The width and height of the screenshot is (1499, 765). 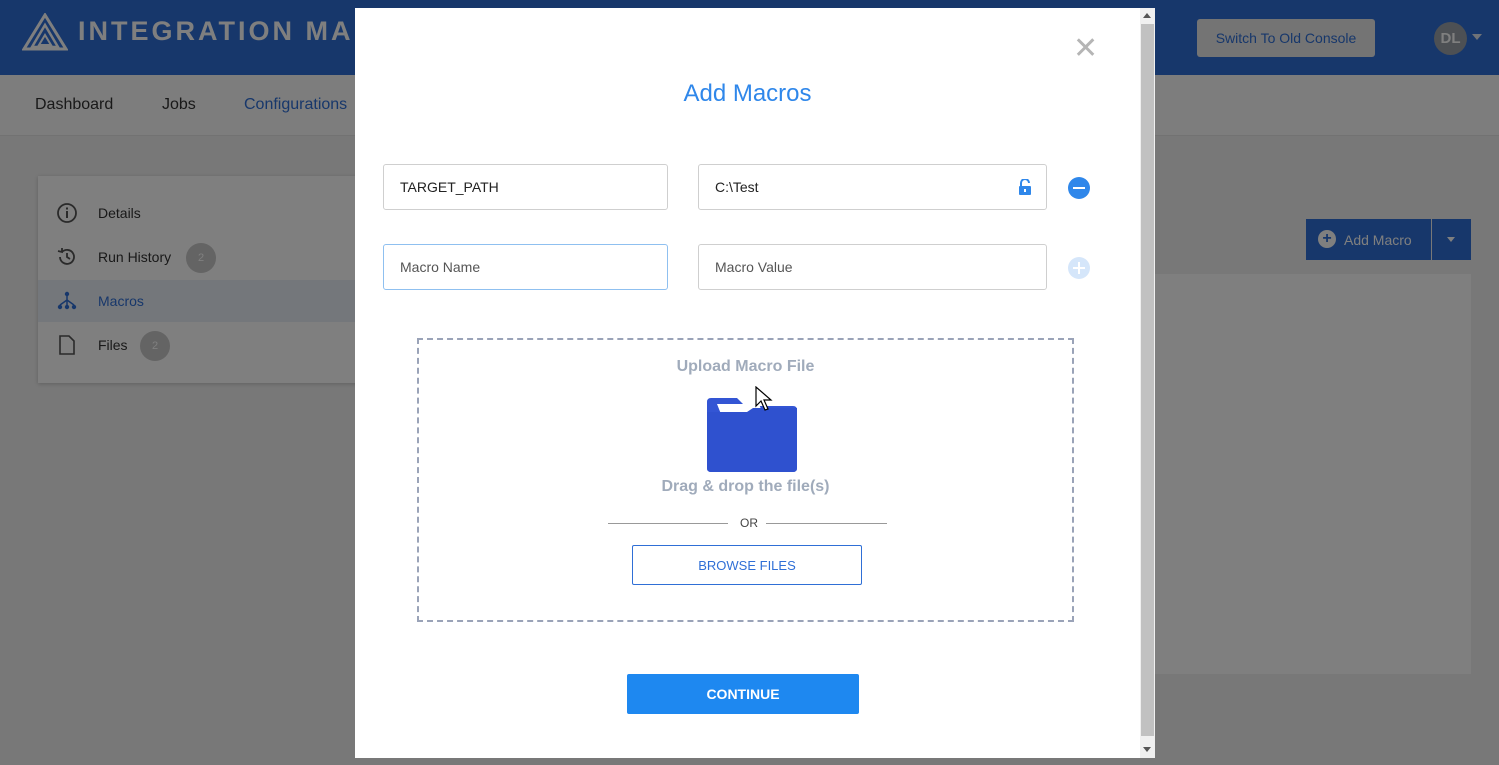 I want to click on remove-icon, so click(x=1079, y=188).